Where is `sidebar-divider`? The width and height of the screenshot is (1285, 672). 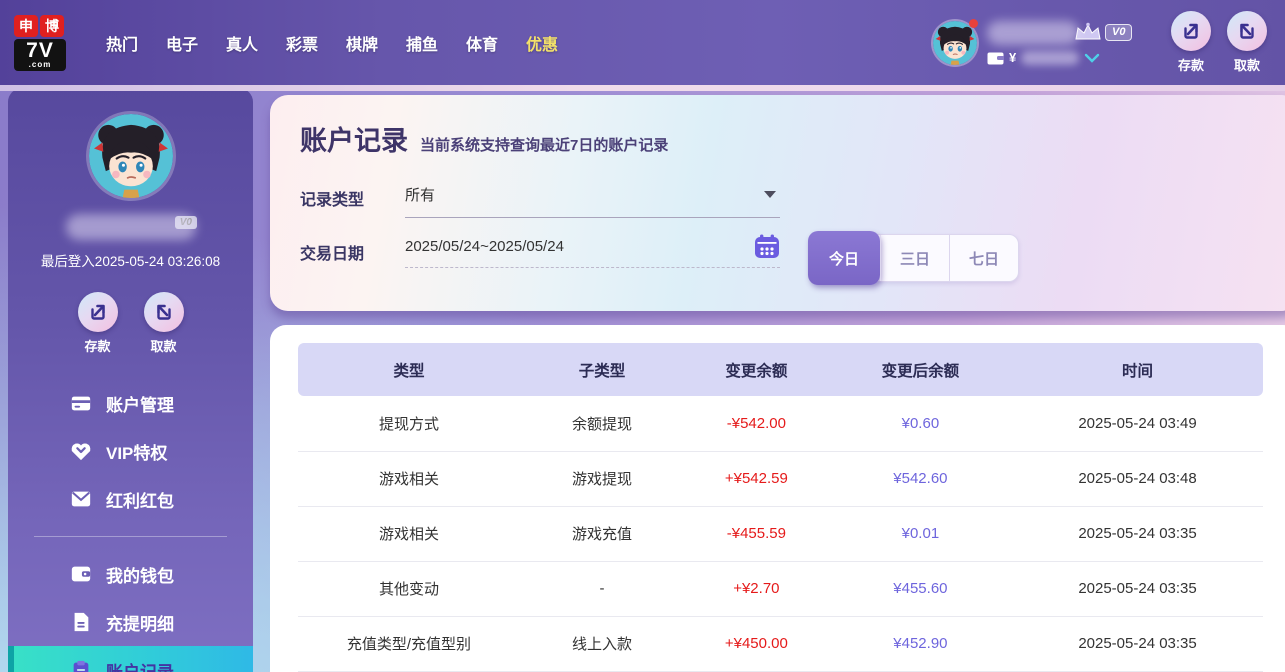
sidebar-divider is located at coordinates (130, 536).